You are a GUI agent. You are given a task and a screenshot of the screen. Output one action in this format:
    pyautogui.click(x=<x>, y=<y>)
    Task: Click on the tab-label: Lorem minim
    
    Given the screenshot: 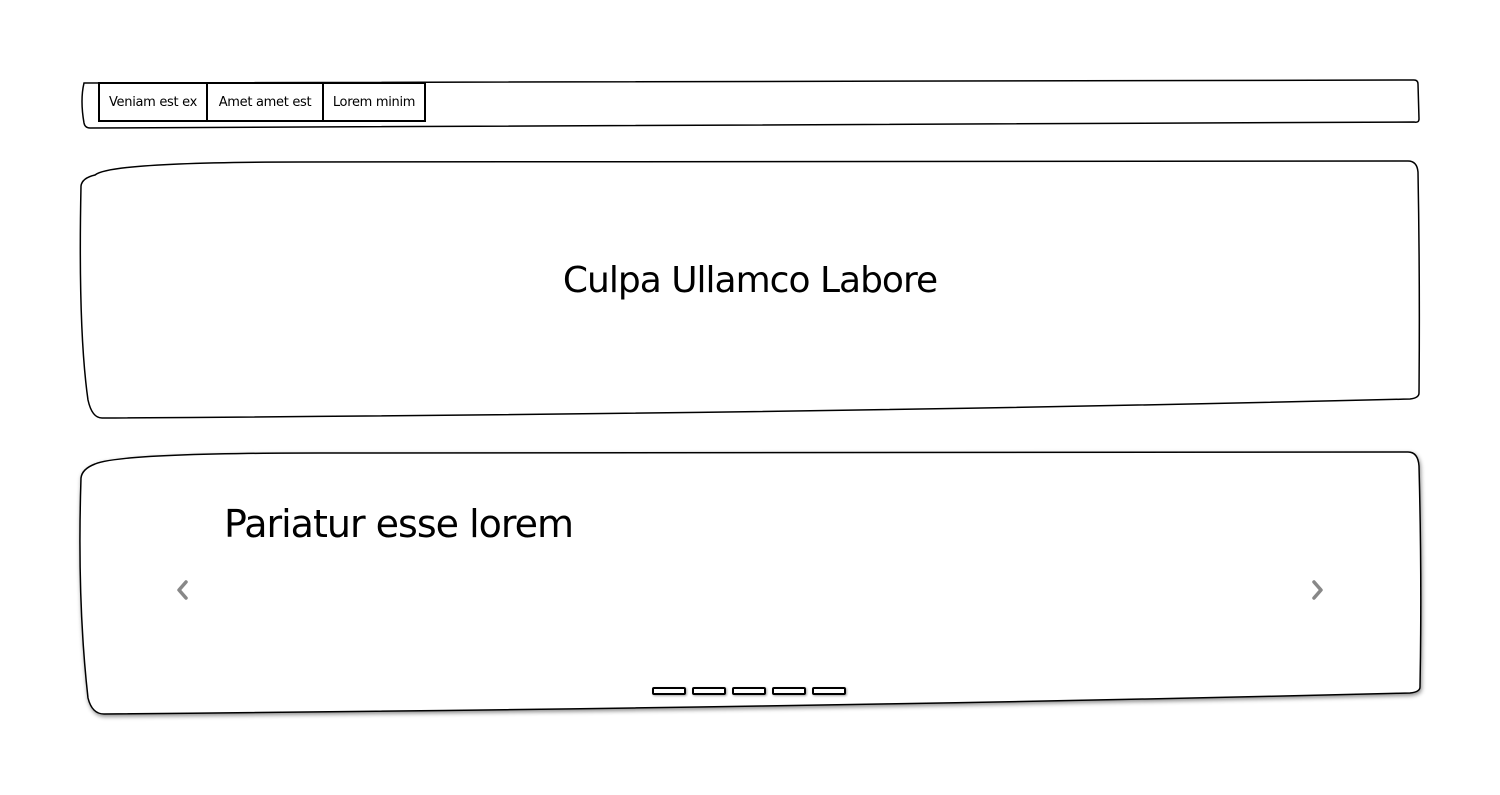 What is the action you would take?
    pyautogui.click(x=374, y=102)
    